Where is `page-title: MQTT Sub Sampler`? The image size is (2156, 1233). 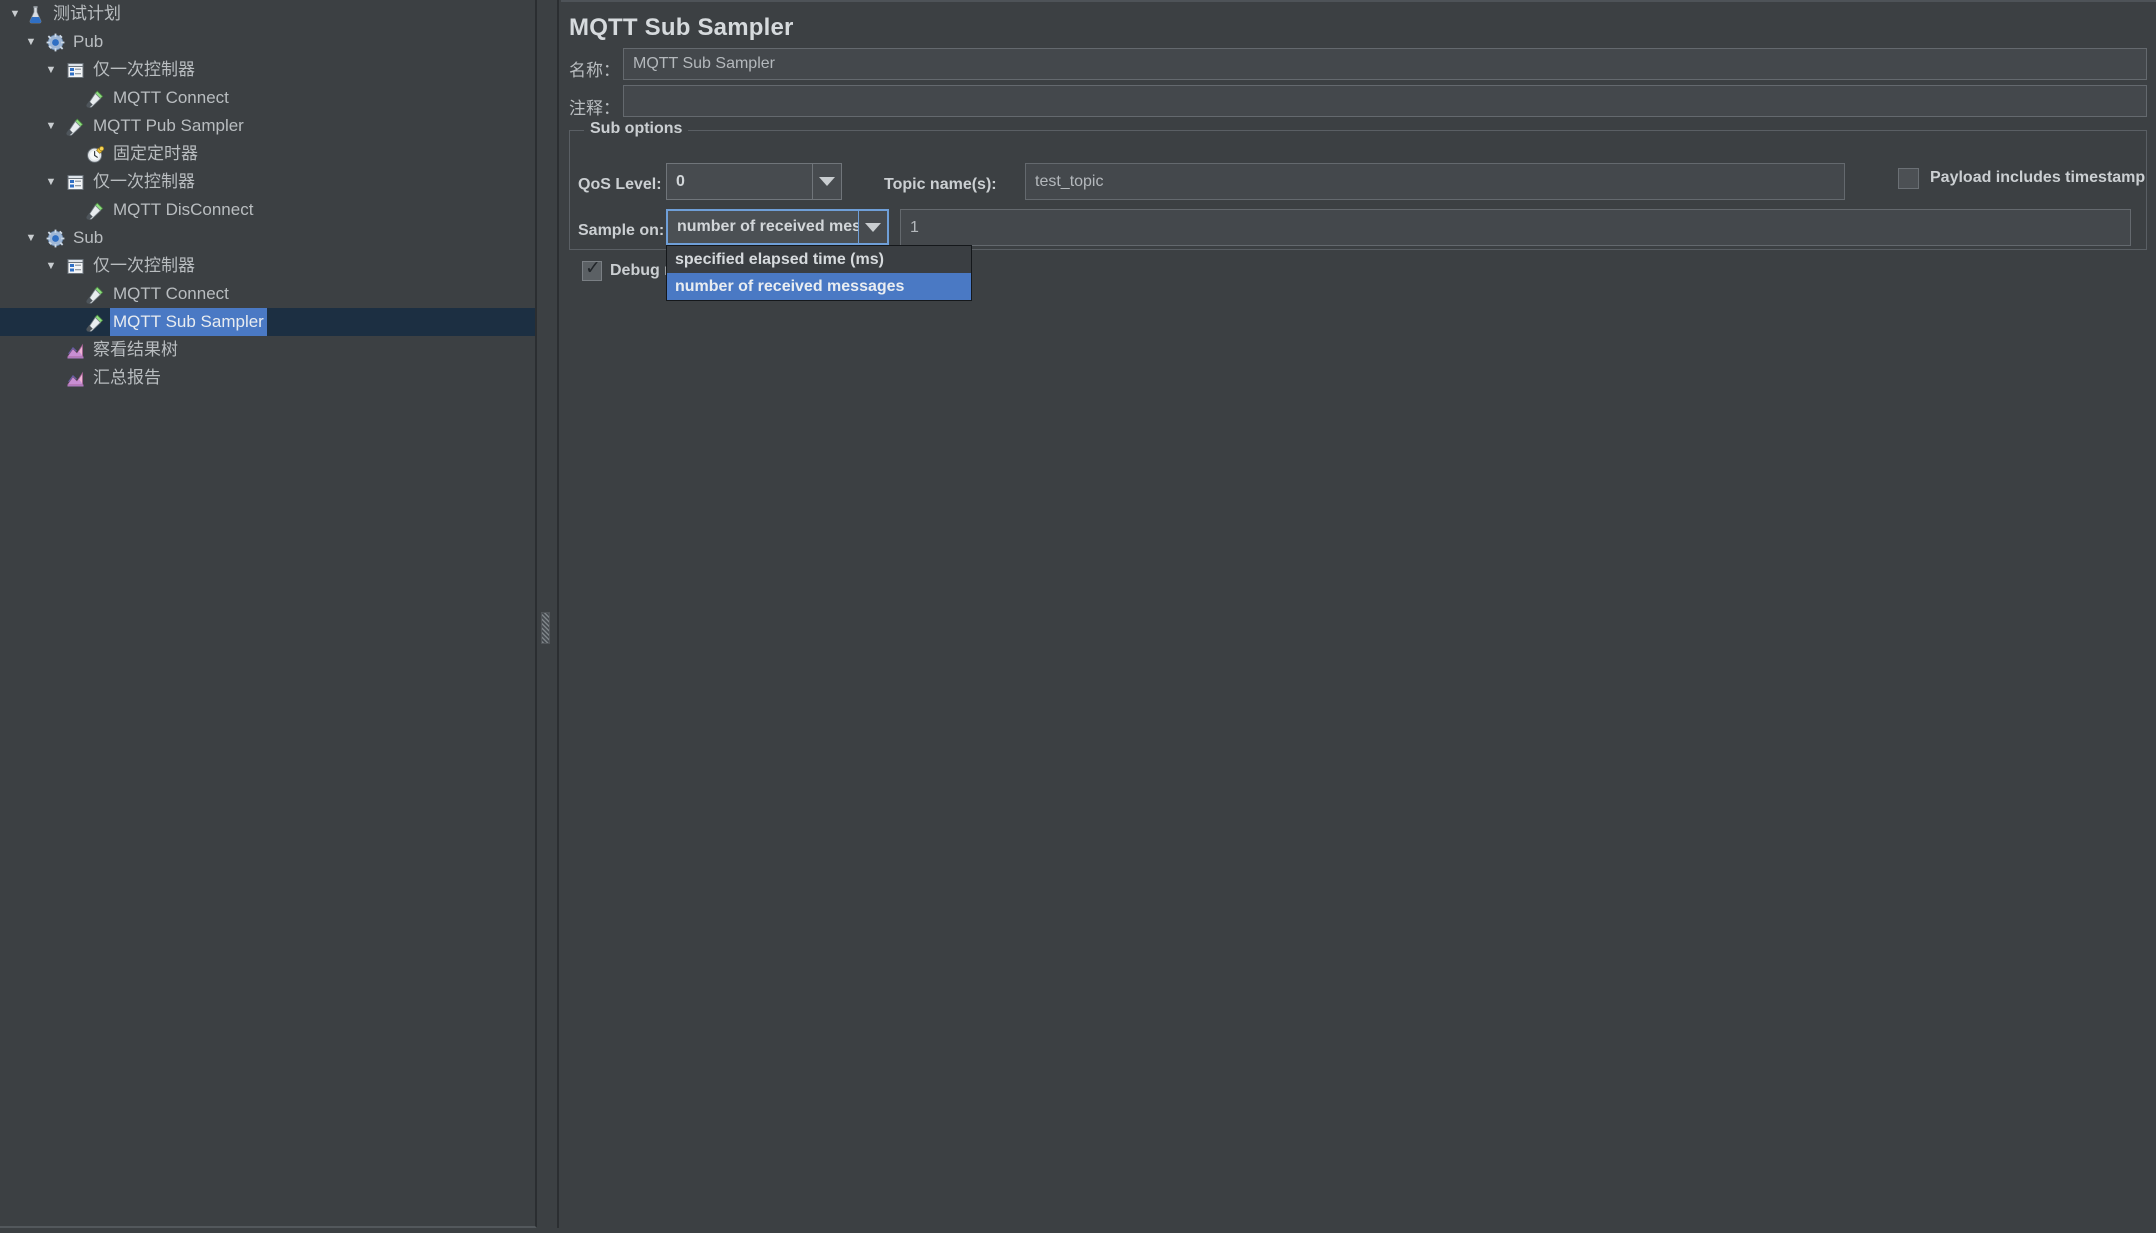
page-title: MQTT Sub Sampler is located at coordinates (681, 27).